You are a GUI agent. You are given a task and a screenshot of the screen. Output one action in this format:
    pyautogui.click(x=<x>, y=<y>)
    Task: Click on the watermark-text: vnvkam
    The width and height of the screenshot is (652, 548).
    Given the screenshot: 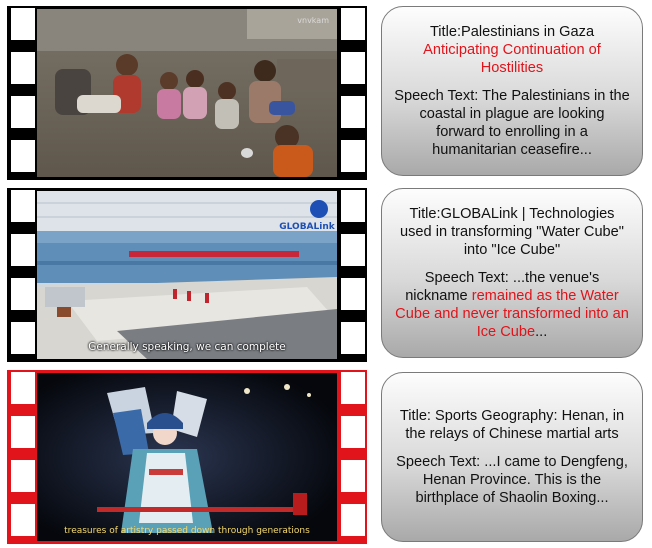 What is the action you would take?
    pyautogui.click(x=313, y=20)
    